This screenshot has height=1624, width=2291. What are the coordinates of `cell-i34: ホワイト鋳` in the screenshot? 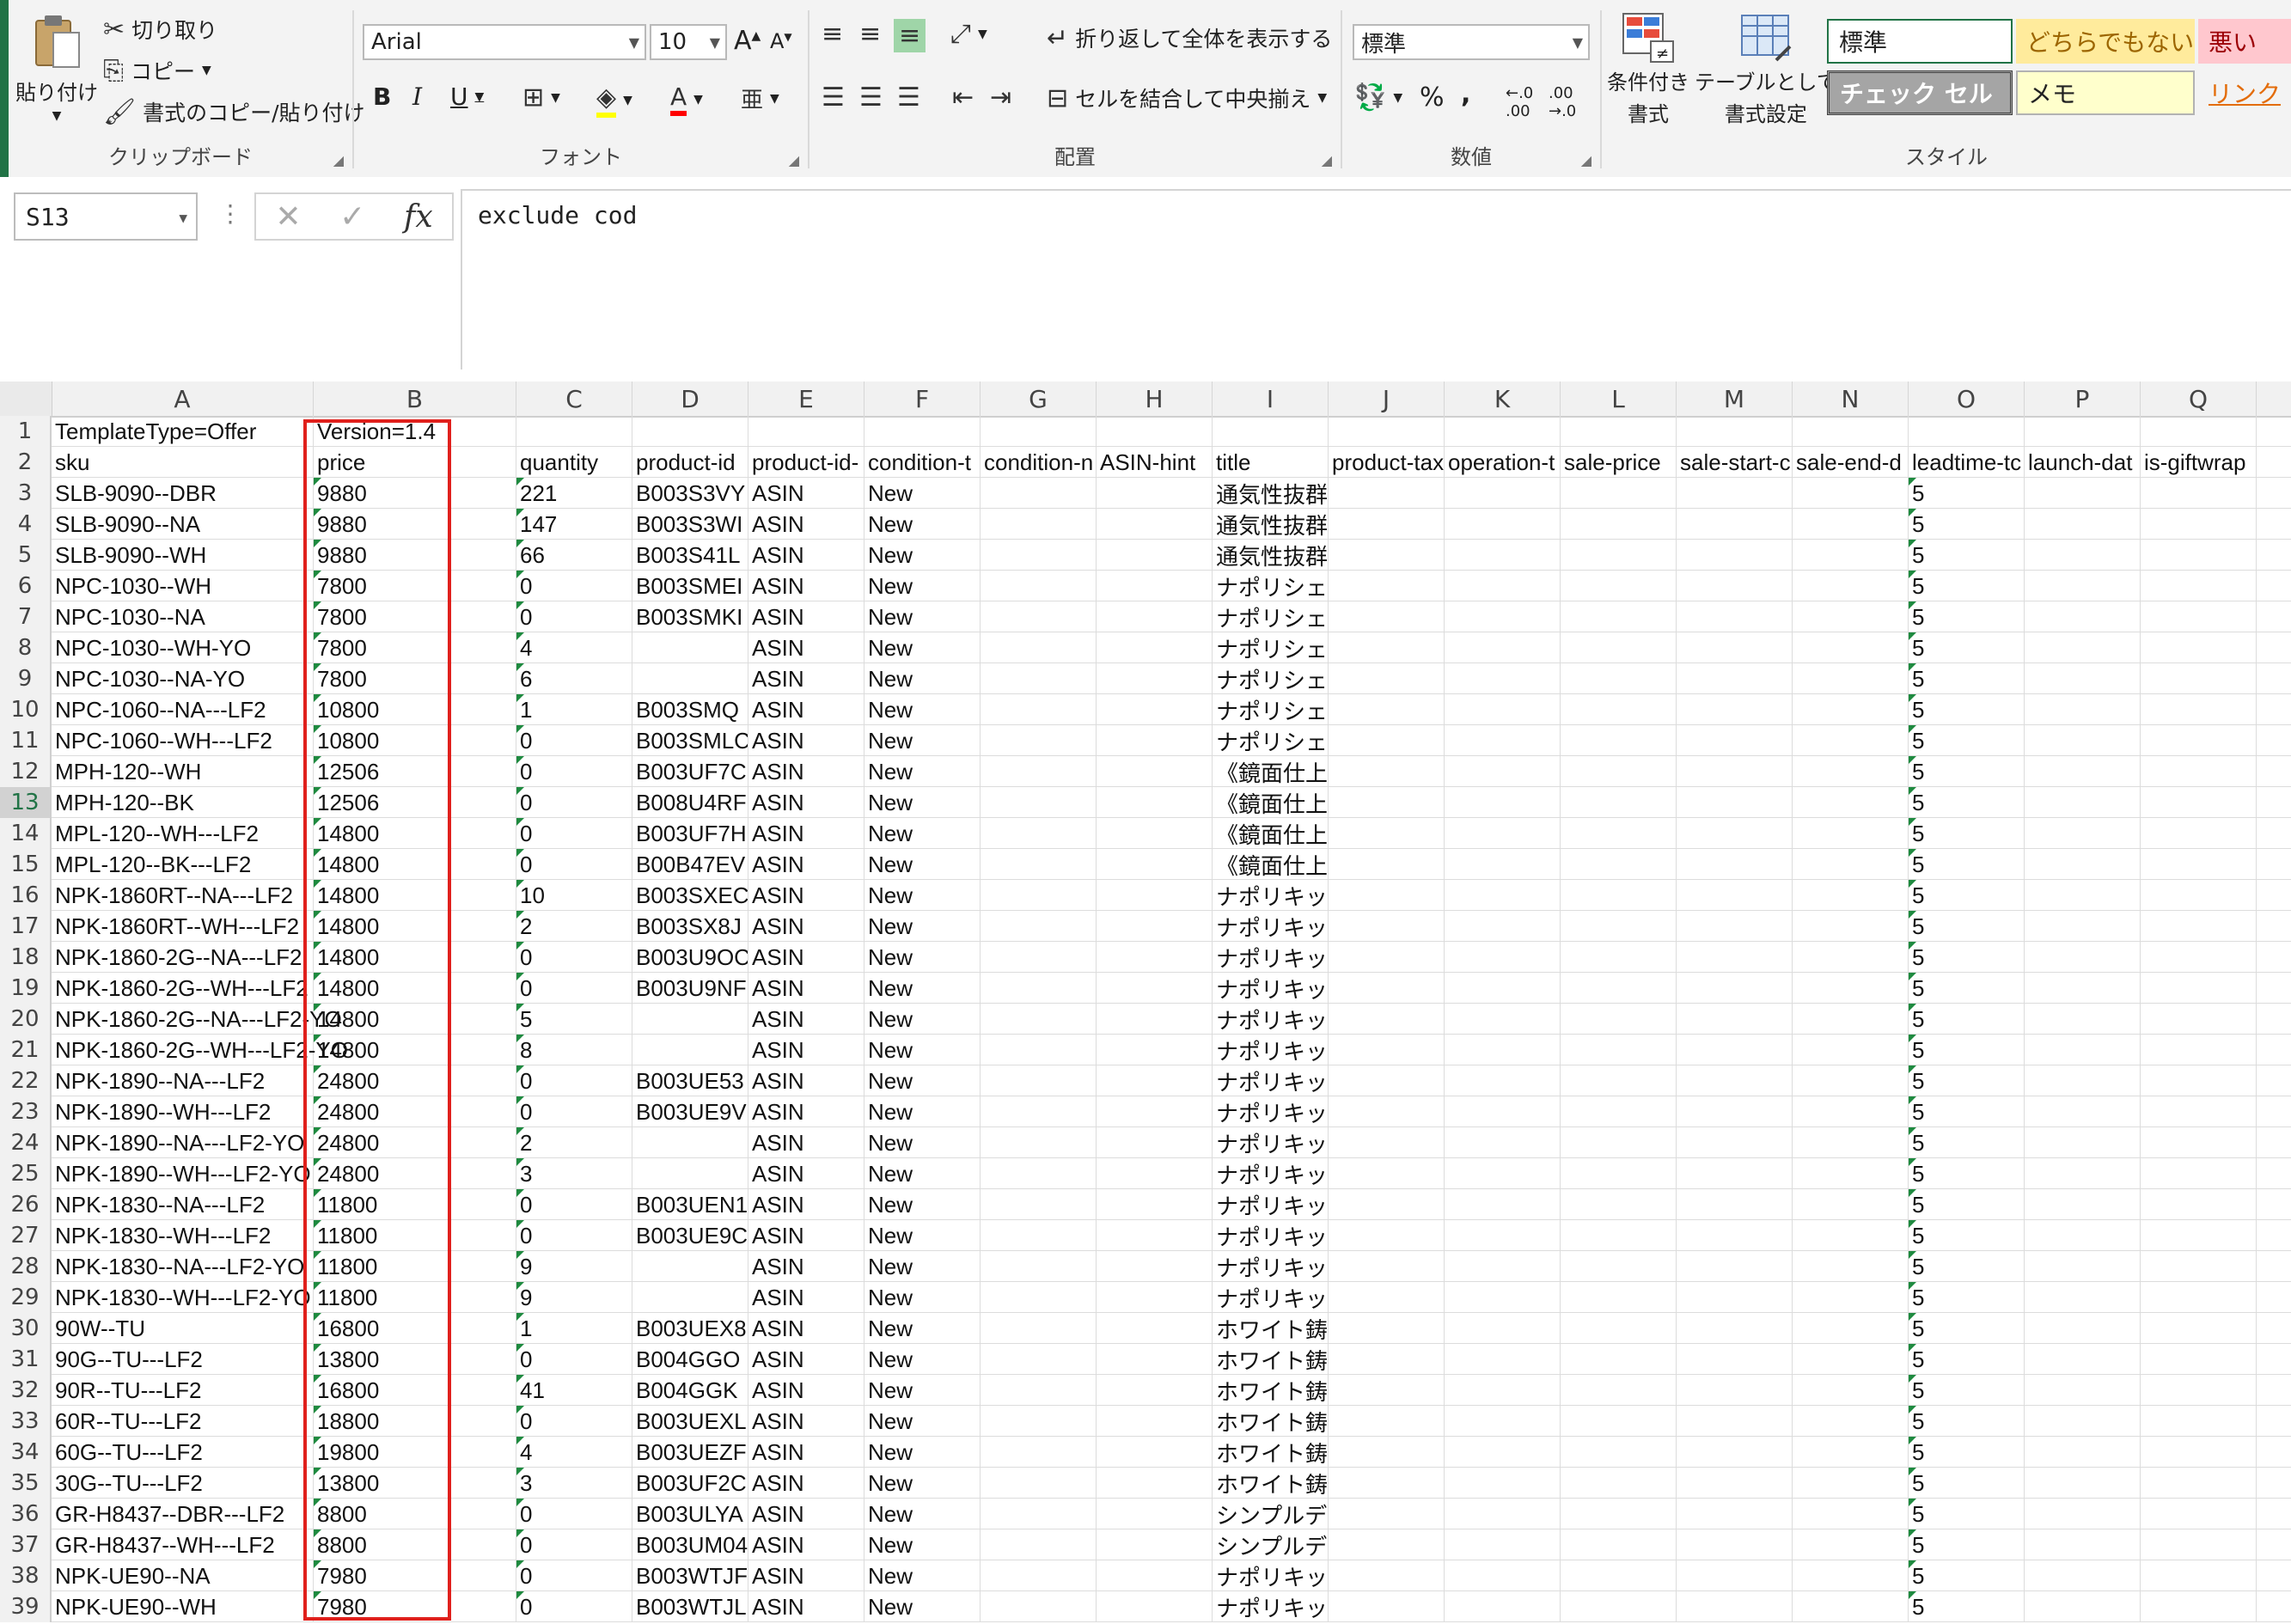 It's located at (1271, 1452).